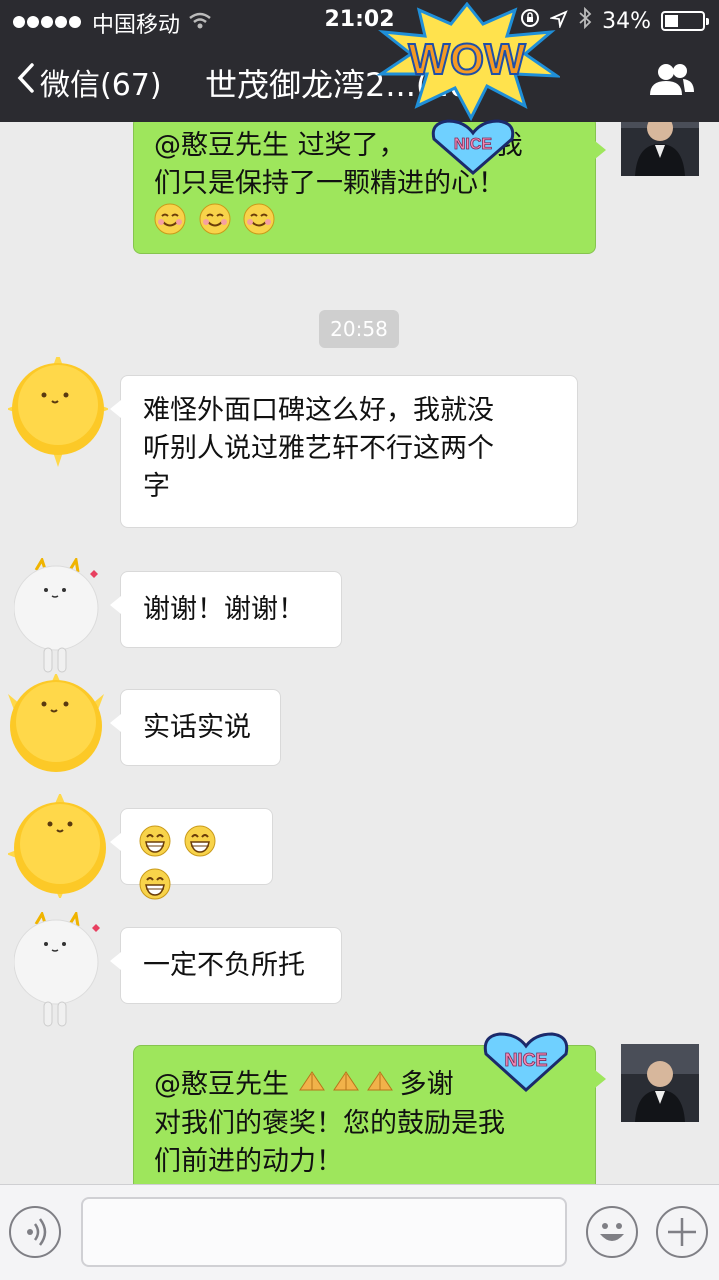 Image resolution: width=719 pixels, height=1280 pixels. I want to click on chevron-left-icon, so click(26, 82).